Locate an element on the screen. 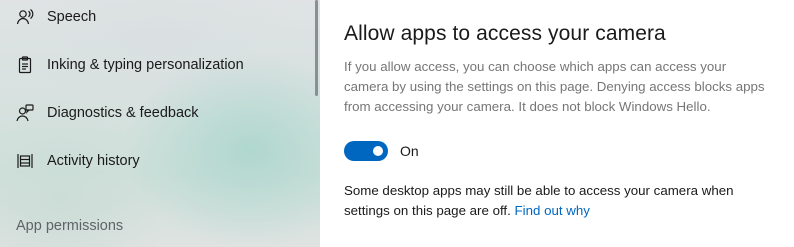 Image resolution: width=794 pixels, height=247 pixels. sidebar-item-label: Activity history is located at coordinates (93, 161).